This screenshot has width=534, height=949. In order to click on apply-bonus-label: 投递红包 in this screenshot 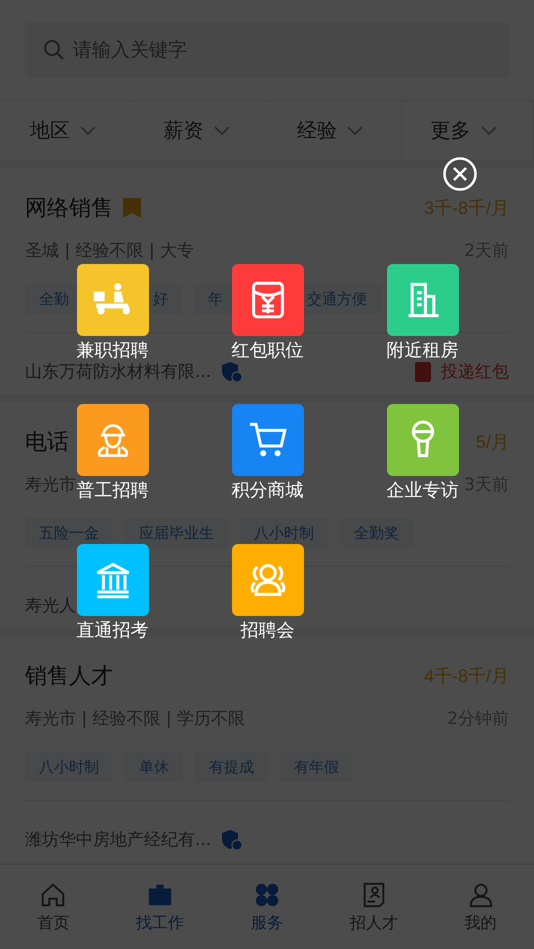, I will do `click(475, 372)`.